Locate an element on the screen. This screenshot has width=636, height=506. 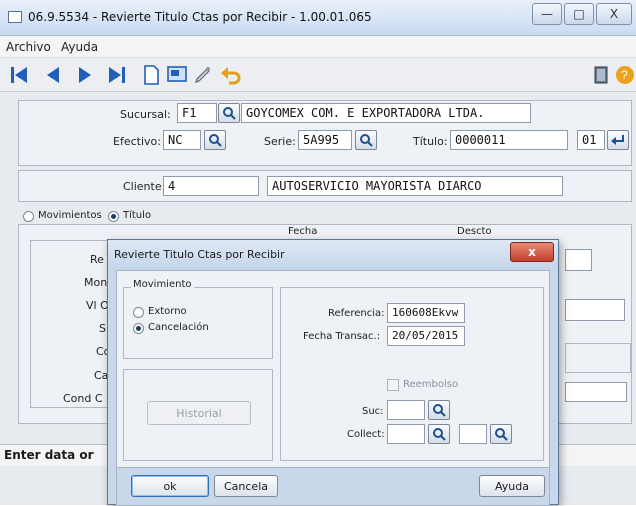
left-label-s: S is located at coordinates (102, 328).